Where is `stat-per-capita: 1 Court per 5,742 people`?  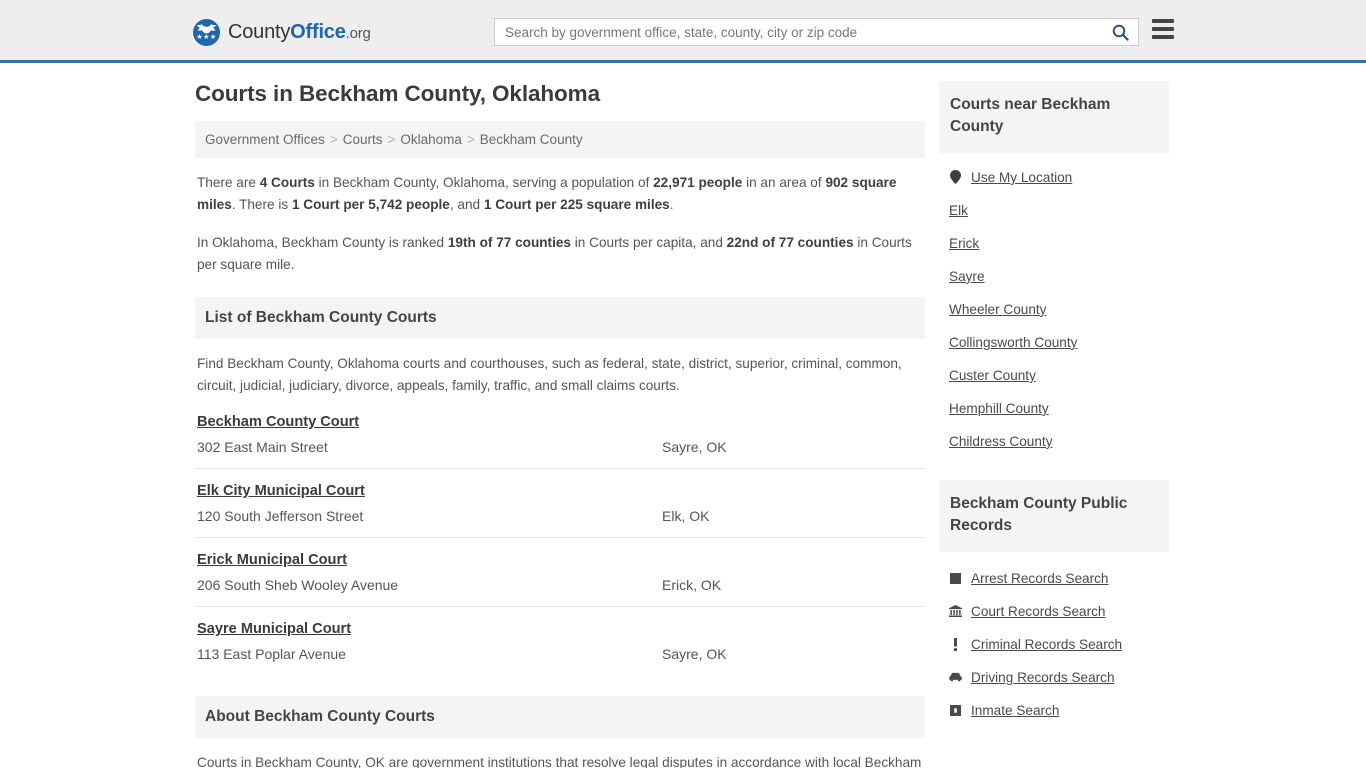 stat-per-capita: 1 Court per 5,742 people is located at coordinates (370, 205).